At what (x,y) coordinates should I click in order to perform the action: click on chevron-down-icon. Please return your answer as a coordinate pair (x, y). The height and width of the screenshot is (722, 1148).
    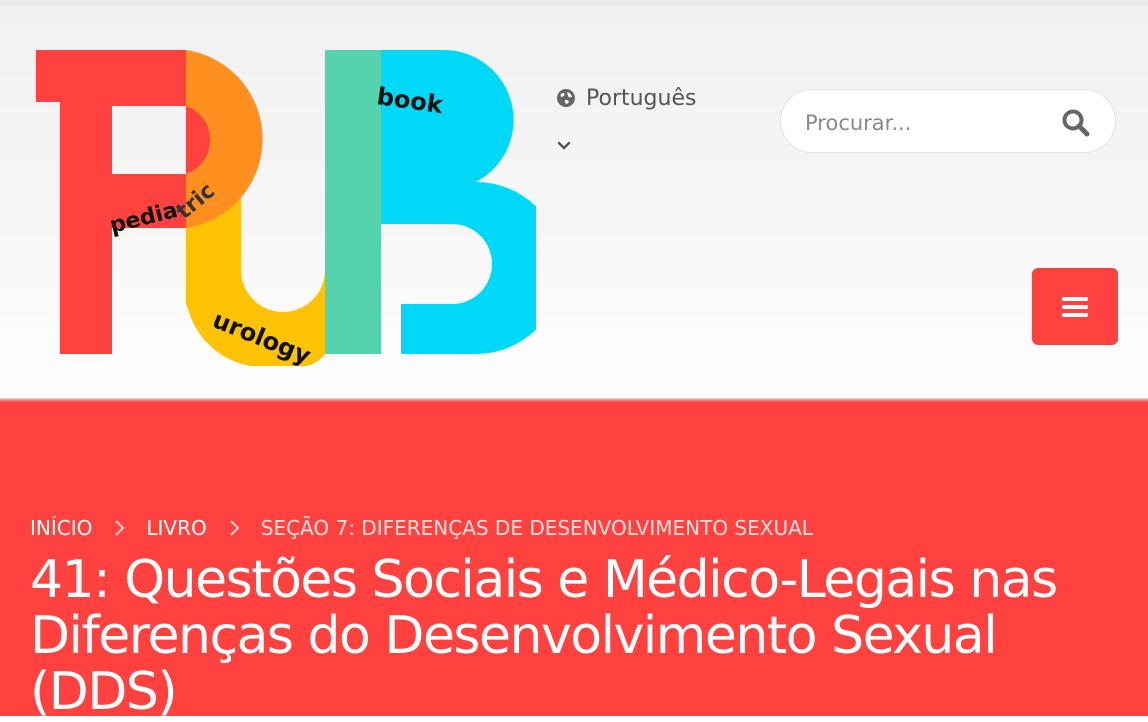
    Looking at the image, I should click on (564, 146).